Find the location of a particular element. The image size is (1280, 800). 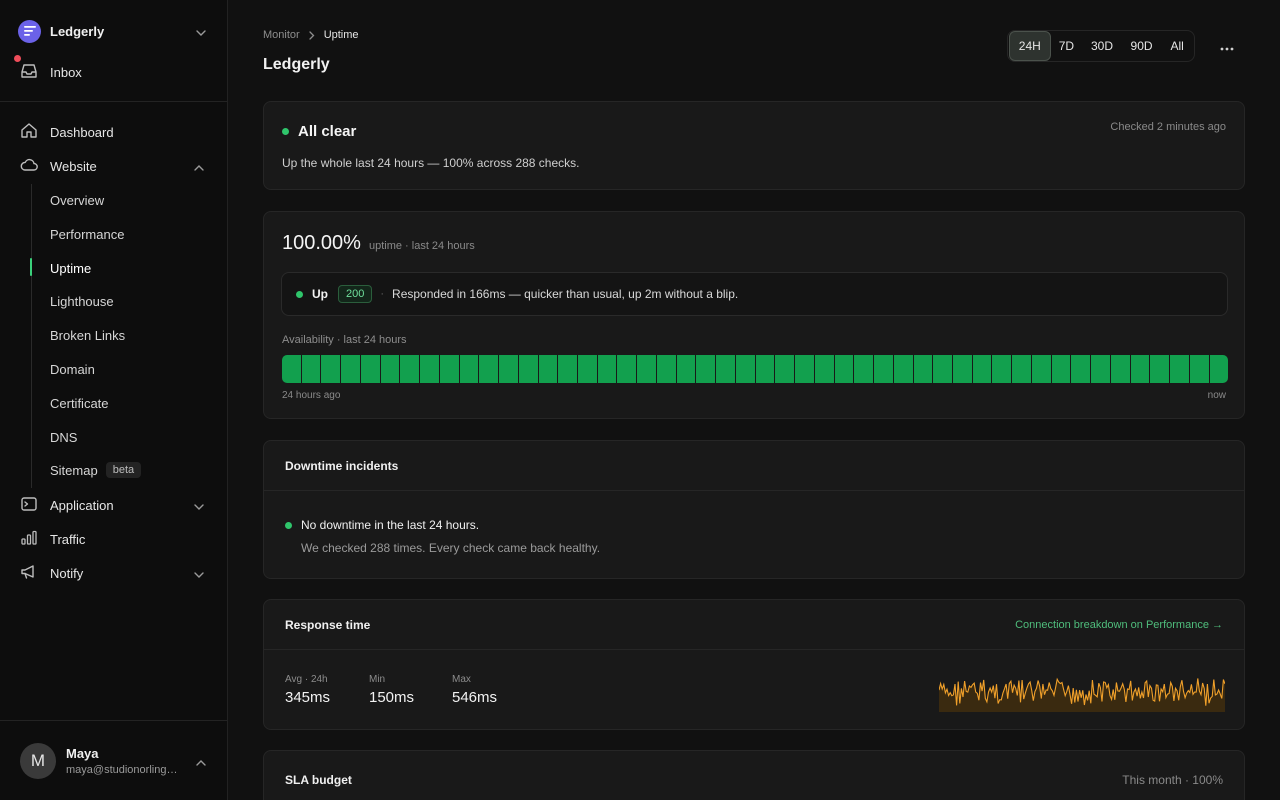

megaphone-icon is located at coordinates (29, 573).